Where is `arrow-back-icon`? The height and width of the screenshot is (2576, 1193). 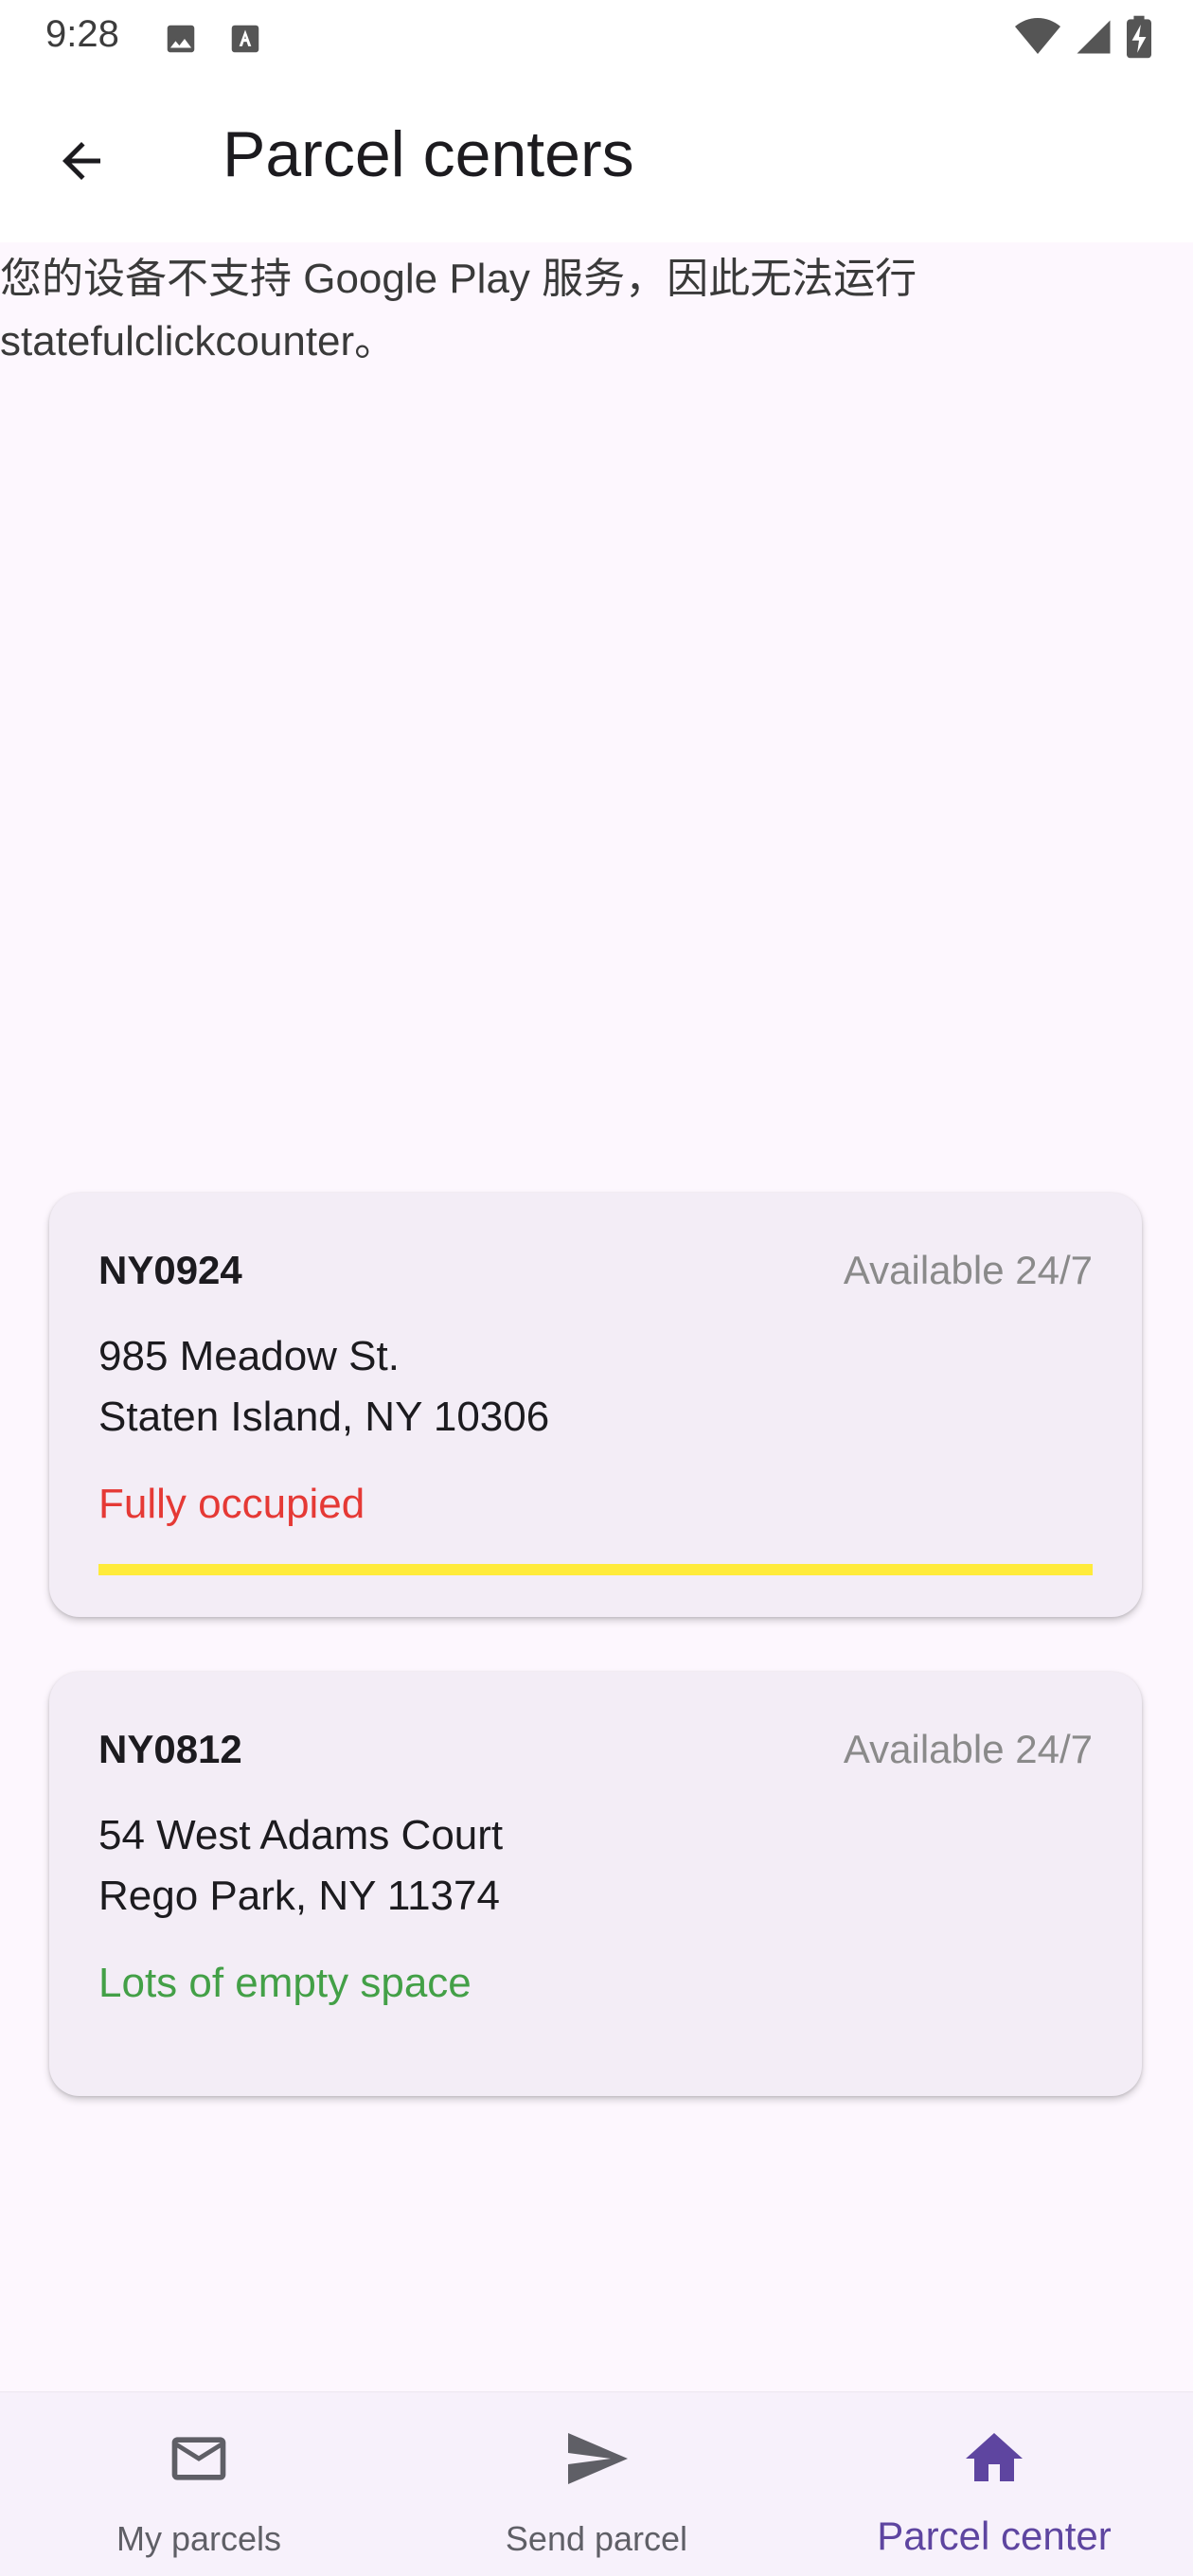
arrow-back-icon is located at coordinates (81, 164).